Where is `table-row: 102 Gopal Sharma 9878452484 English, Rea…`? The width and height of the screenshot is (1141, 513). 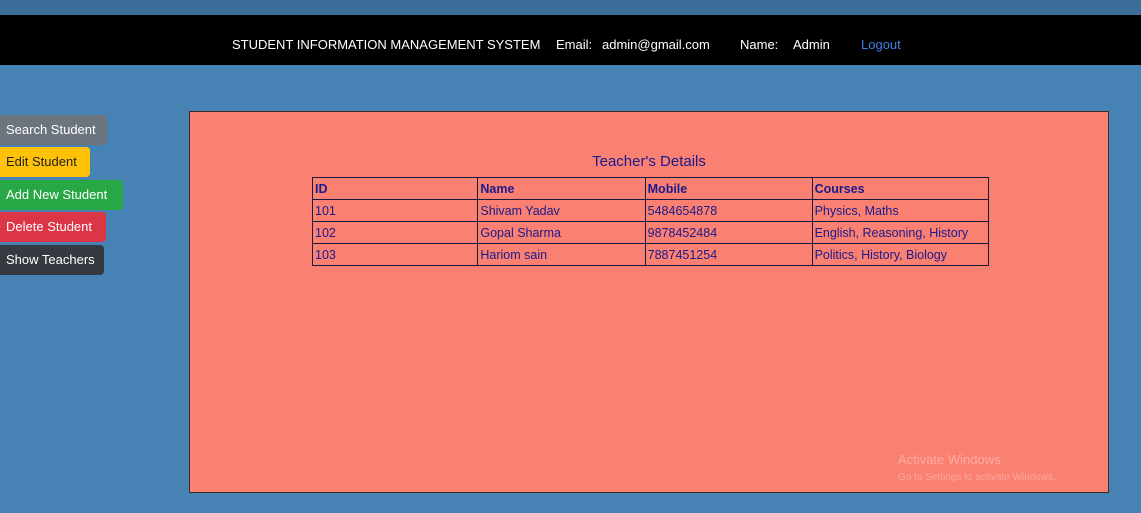 table-row: 102 Gopal Sharma 9878452484 English, Rea… is located at coordinates (650, 232).